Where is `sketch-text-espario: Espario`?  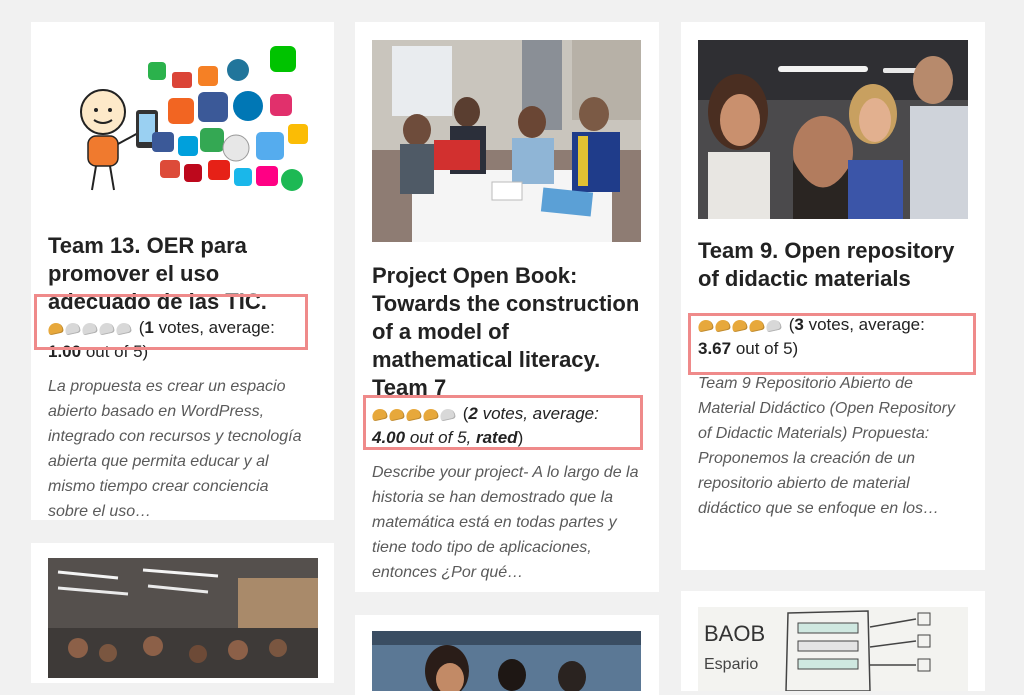
sketch-text-espario: Espario is located at coordinates (731, 664).